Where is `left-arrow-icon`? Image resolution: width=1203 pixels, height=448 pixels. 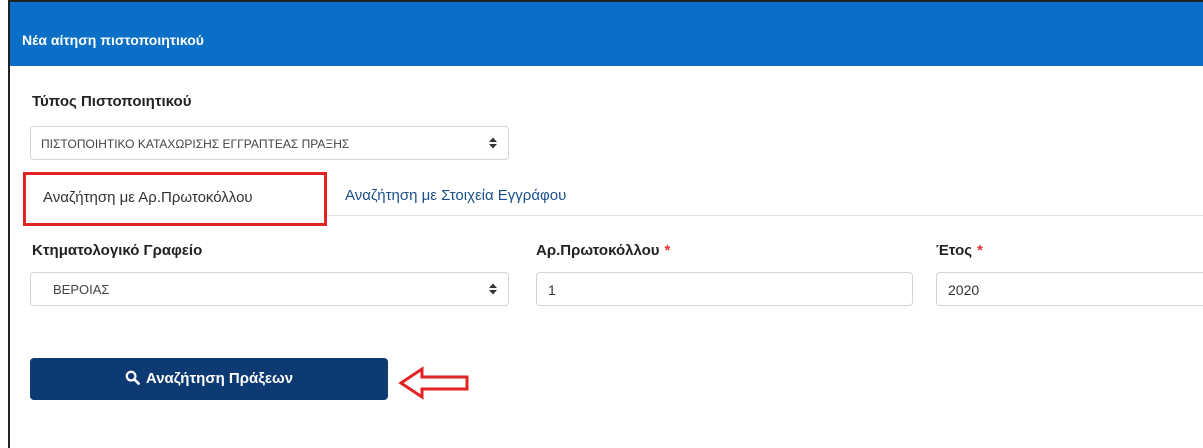 left-arrow-icon is located at coordinates (433, 383).